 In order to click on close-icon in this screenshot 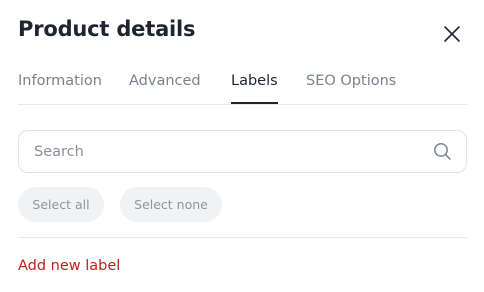, I will do `click(452, 34)`.